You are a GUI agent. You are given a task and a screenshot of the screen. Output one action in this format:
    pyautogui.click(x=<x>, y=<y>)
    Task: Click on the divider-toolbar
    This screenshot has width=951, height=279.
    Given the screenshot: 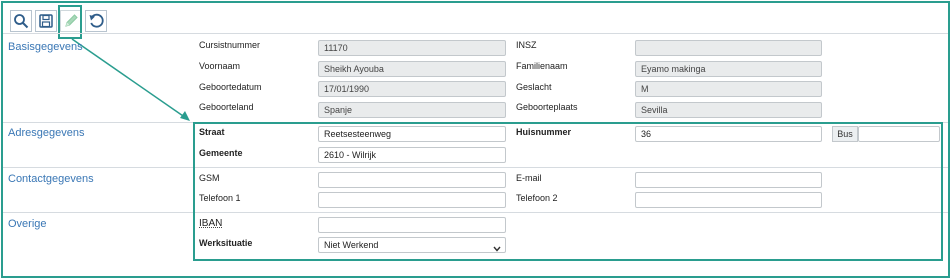 What is the action you would take?
    pyautogui.click(x=475, y=33)
    